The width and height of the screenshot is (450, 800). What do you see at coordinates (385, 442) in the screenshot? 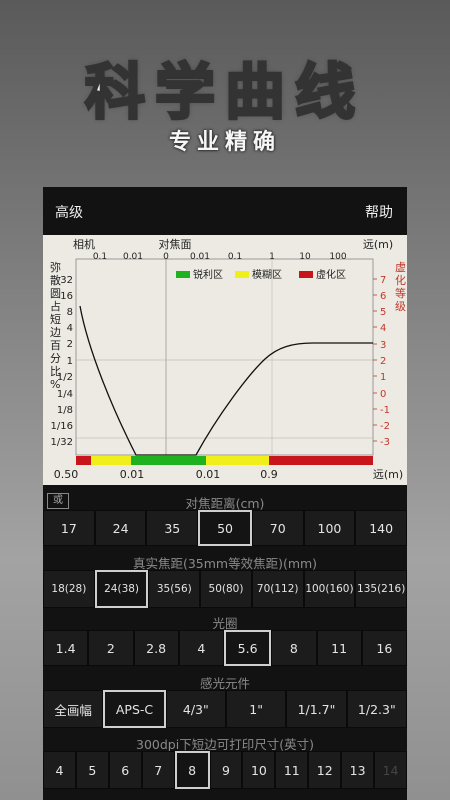
I see `right-tick-label: -3` at bounding box center [385, 442].